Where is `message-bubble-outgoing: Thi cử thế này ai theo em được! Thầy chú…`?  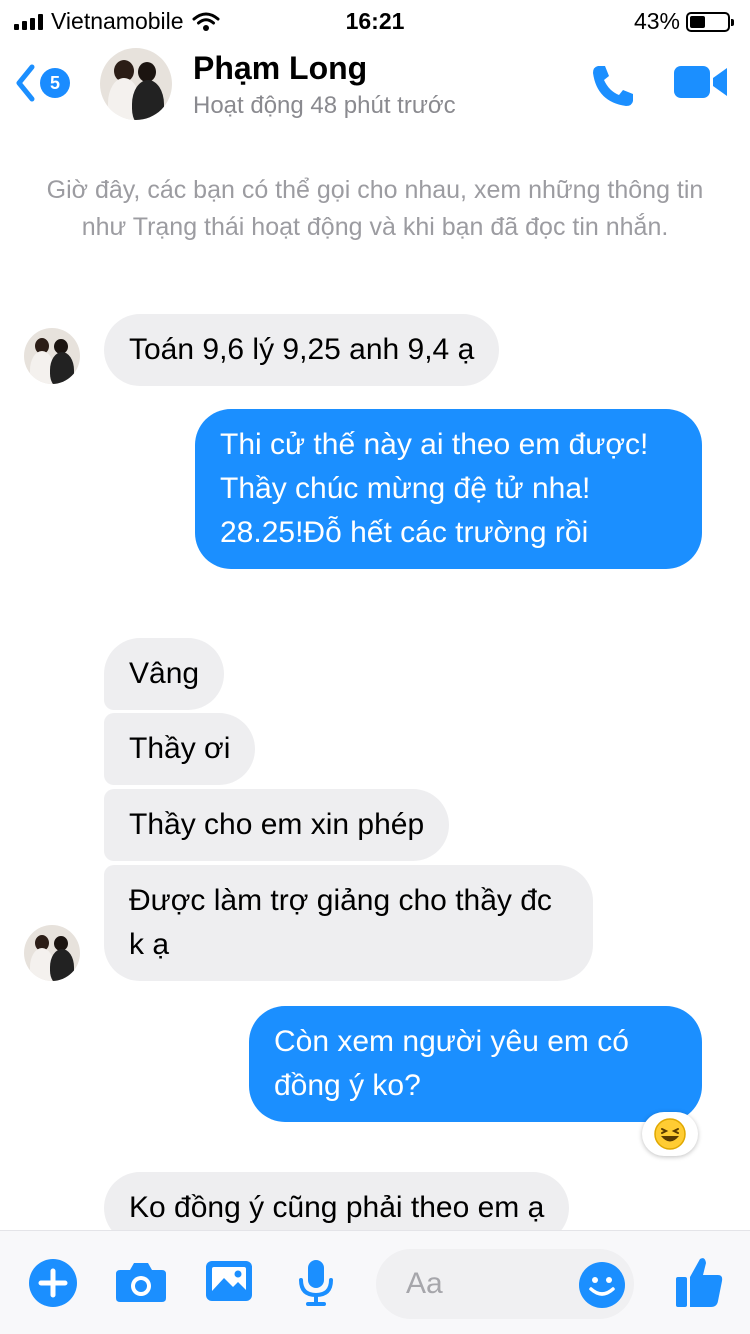
message-bubble-outgoing: Thi cử thế này ai theo em được! Thầy chú… is located at coordinates (448, 489).